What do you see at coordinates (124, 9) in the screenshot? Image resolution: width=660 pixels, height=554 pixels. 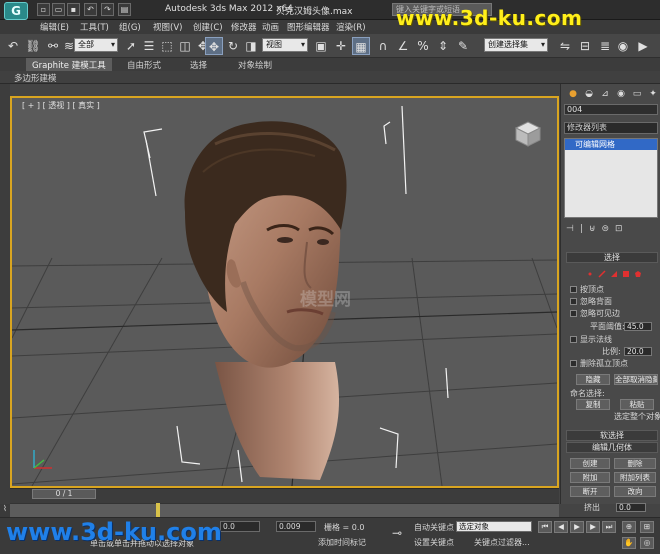 I see `project-folder-icon: ▤` at bounding box center [124, 9].